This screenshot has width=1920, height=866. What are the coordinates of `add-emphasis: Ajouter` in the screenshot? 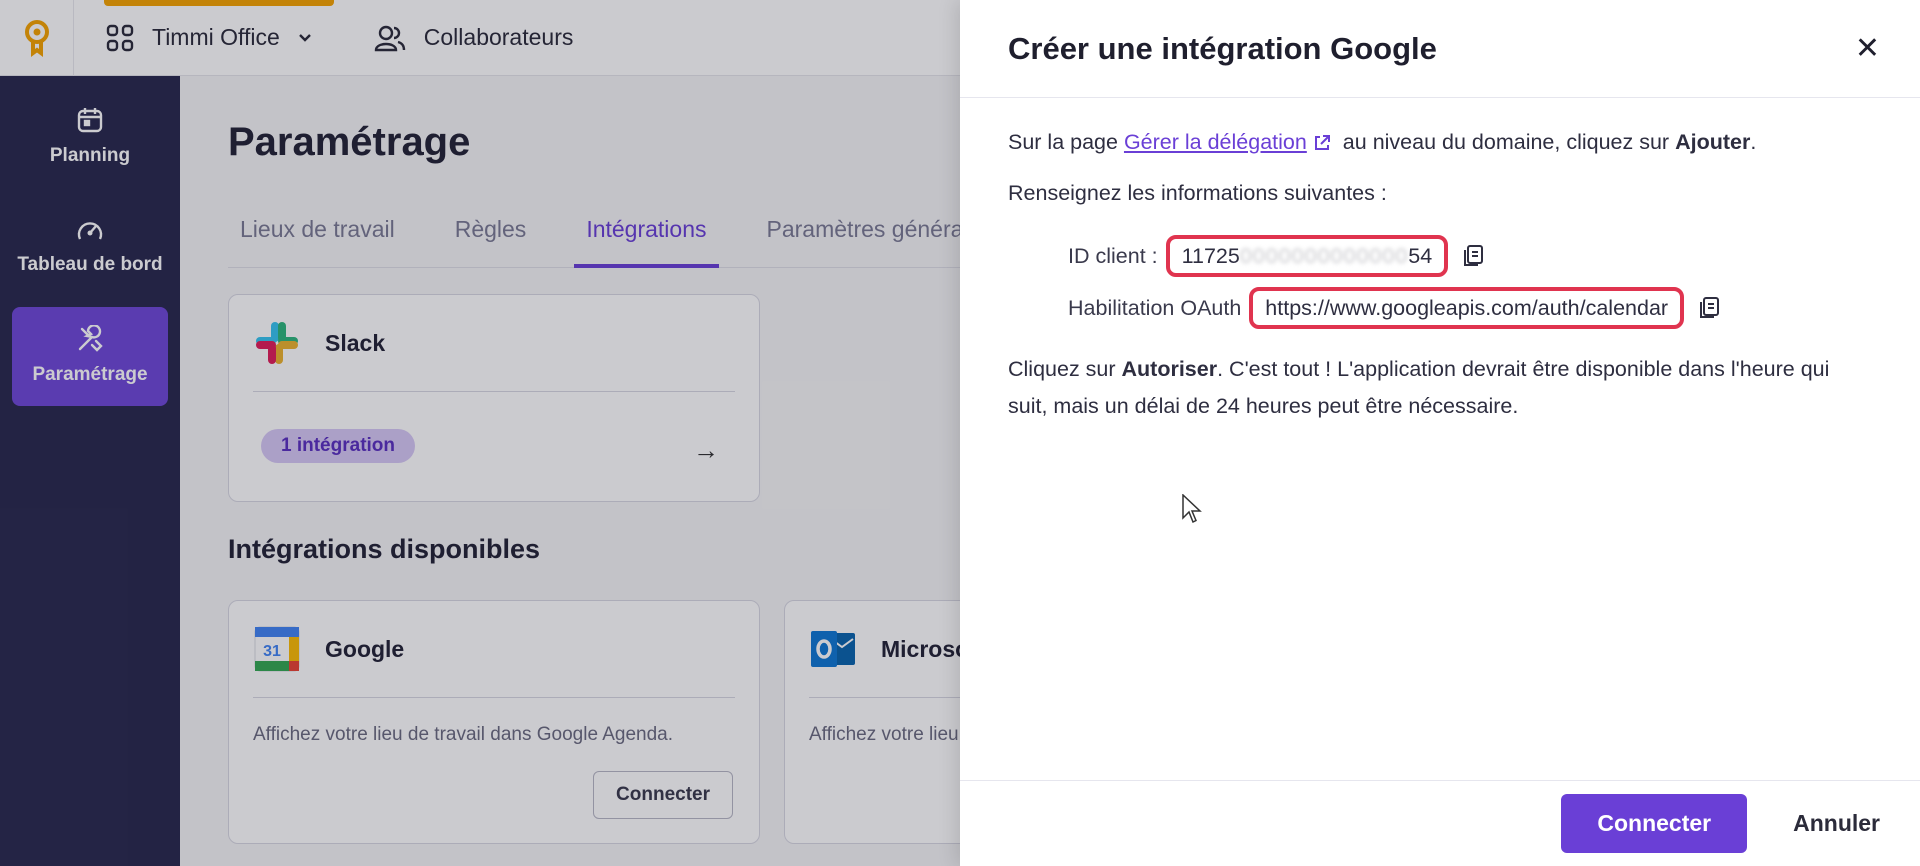 It's located at (1713, 142).